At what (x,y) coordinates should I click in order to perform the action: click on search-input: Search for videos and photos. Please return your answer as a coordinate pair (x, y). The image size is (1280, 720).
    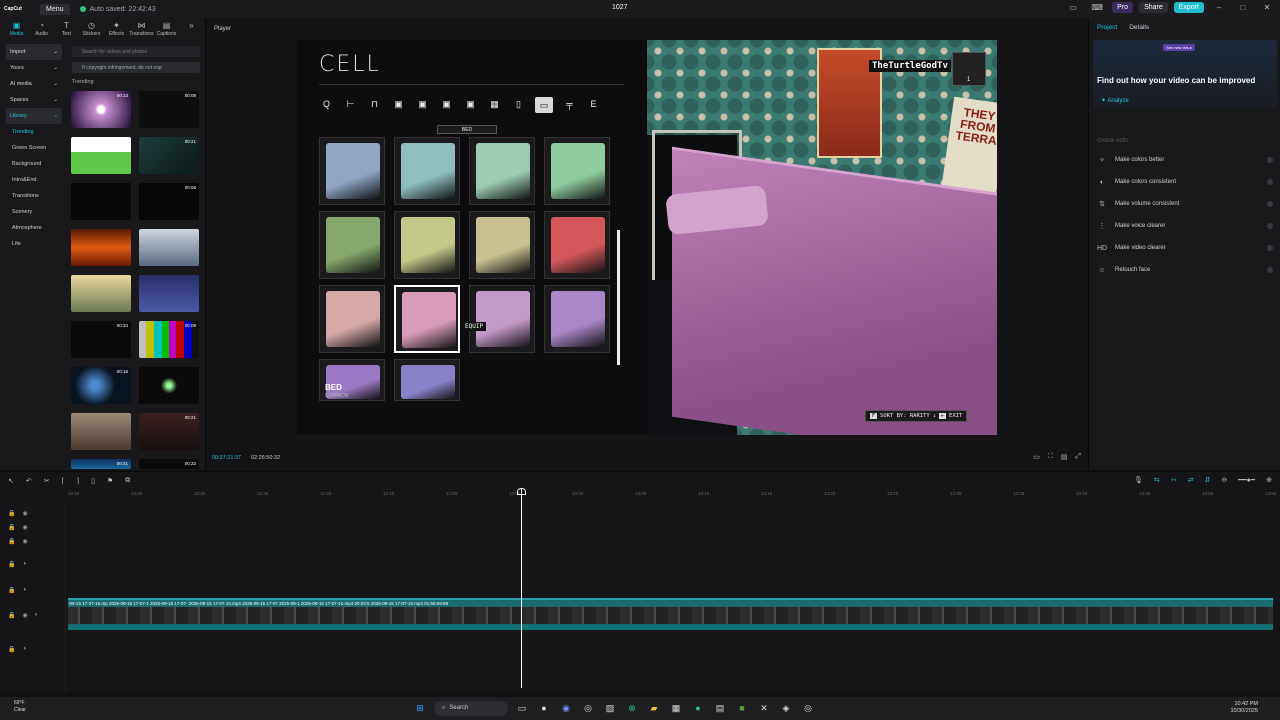
    Looking at the image, I should click on (136, 51).